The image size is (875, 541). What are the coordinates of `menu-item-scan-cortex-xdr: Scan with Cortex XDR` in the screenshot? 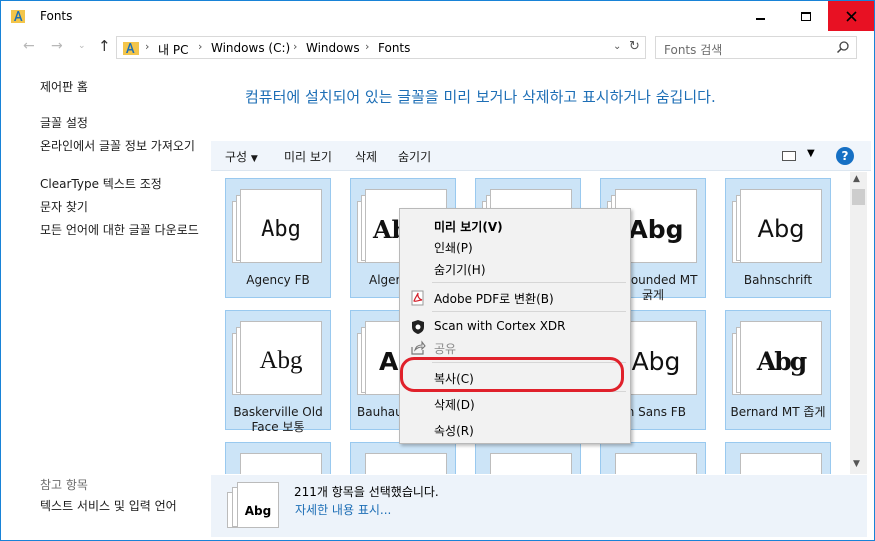 It's located at (515, 327).